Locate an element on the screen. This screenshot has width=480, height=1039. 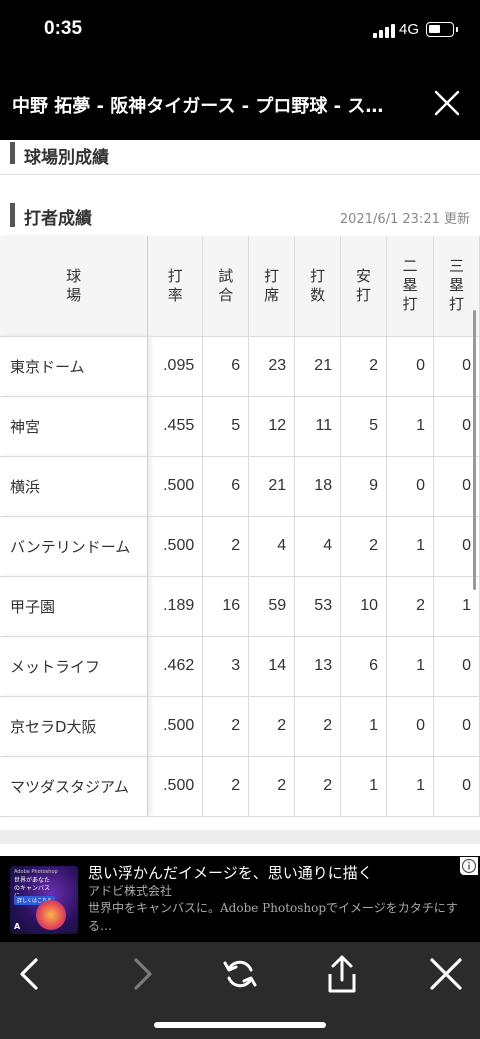
col-header: 試合 is located at coordinates (226, 286).